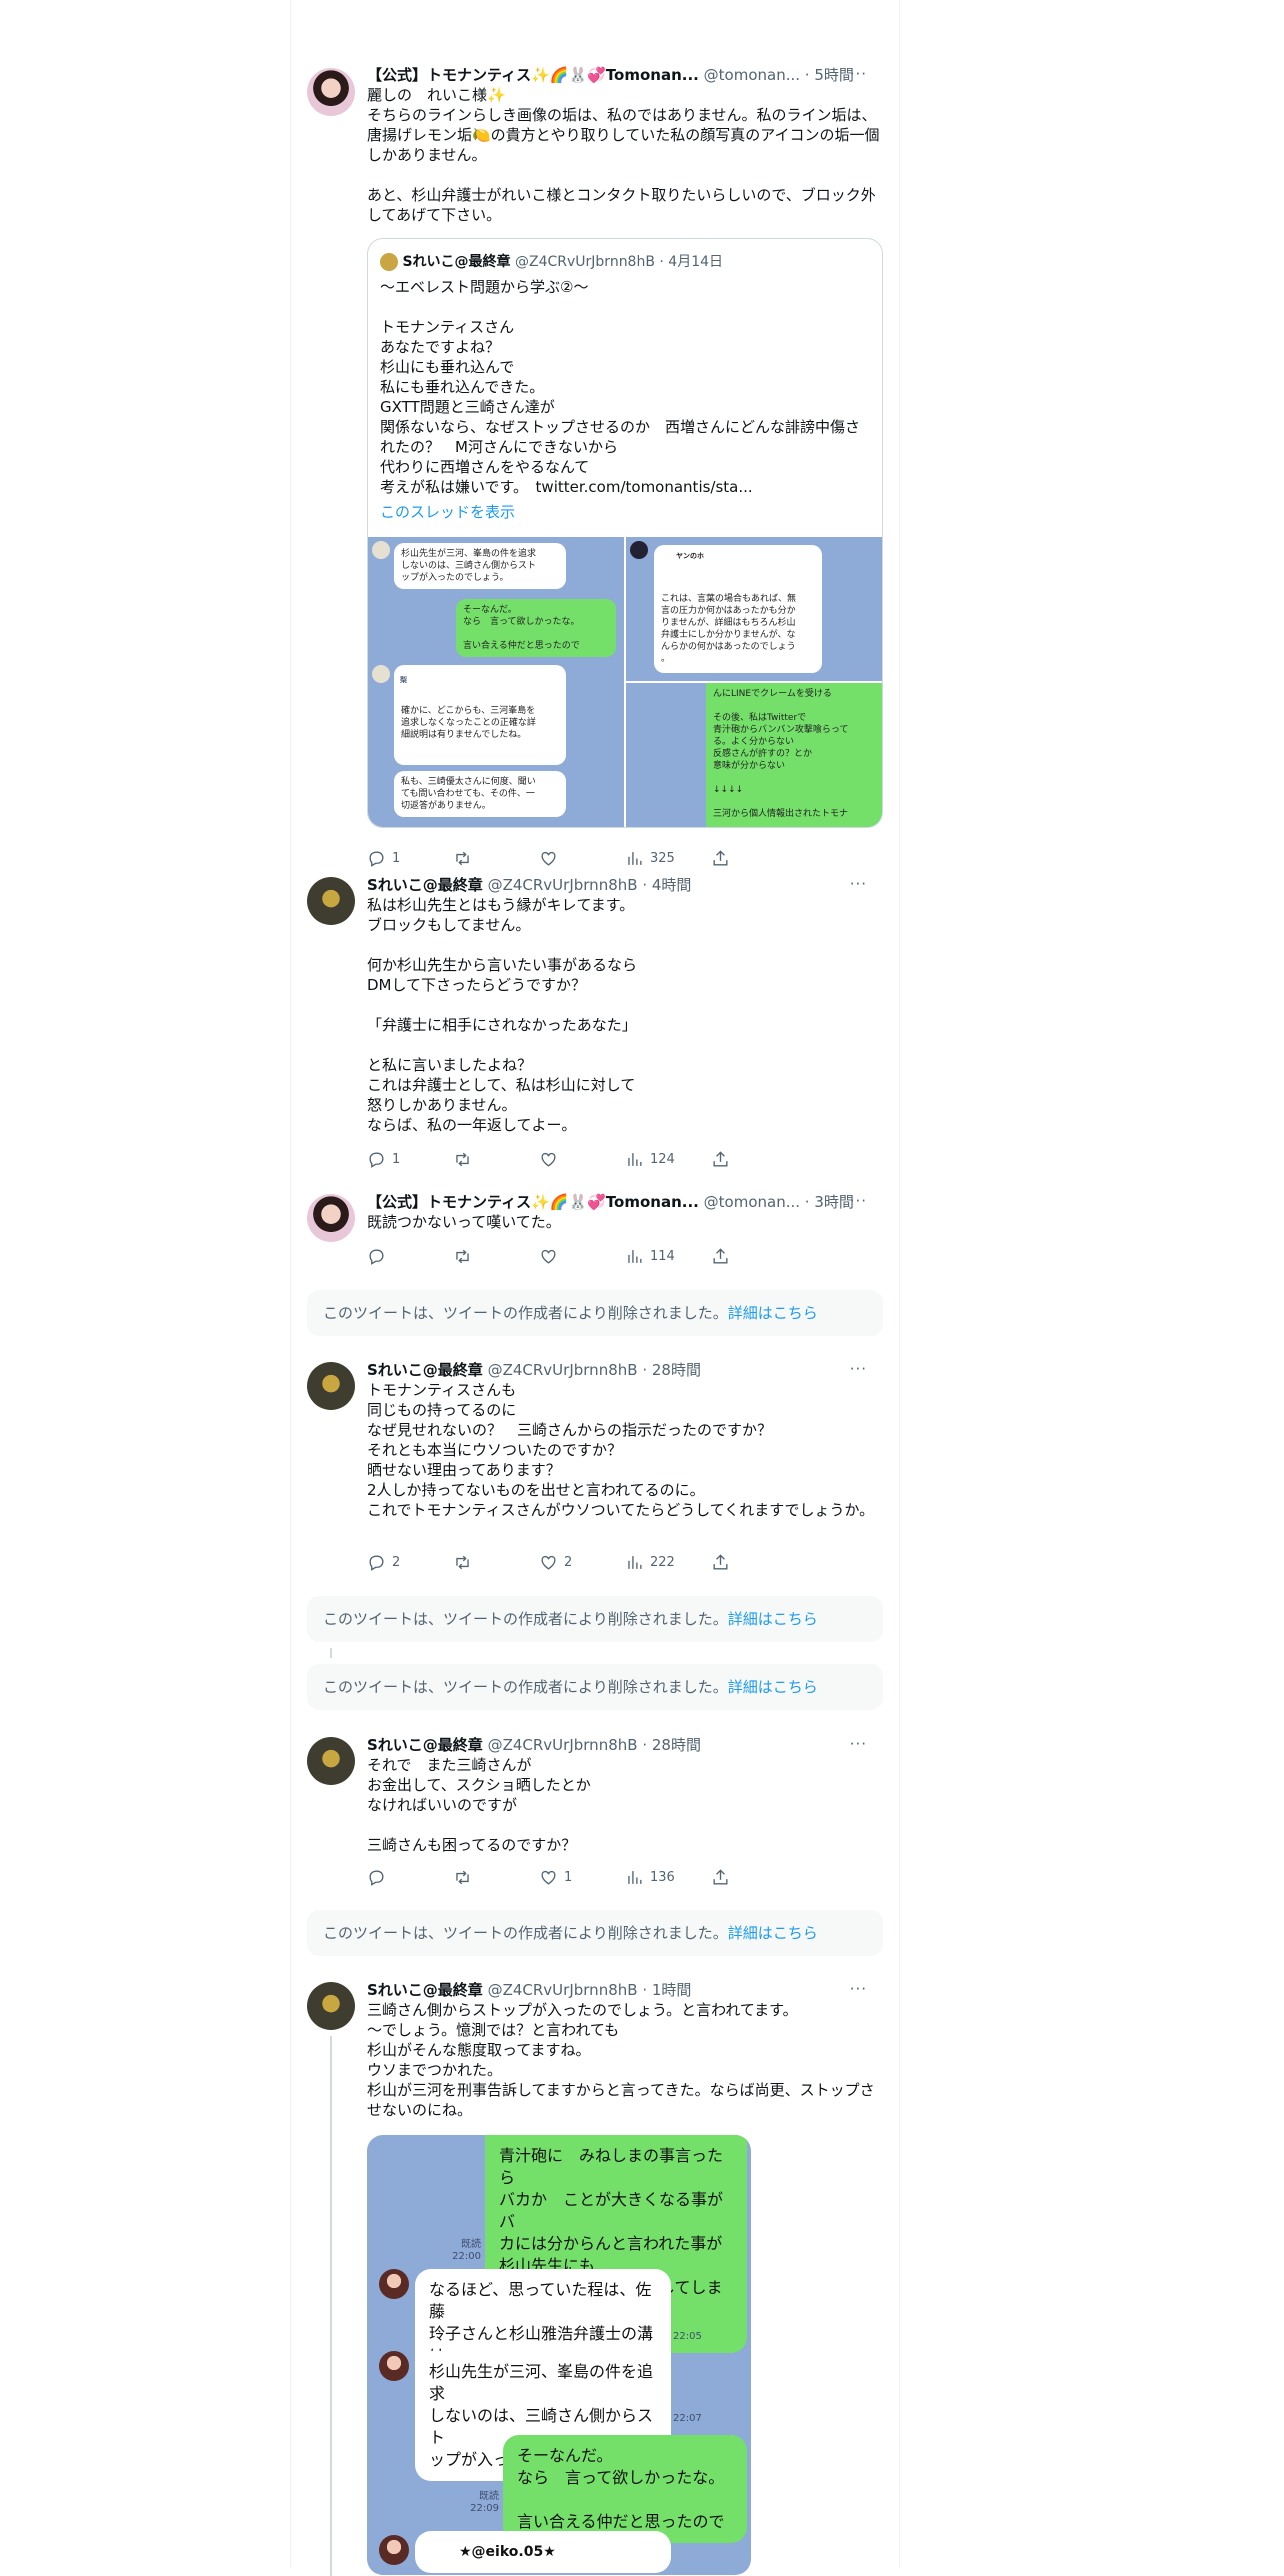  Describe the element at coordinates (403, 680) in the screenshot. I see `chat-sender: 梨` at that location.